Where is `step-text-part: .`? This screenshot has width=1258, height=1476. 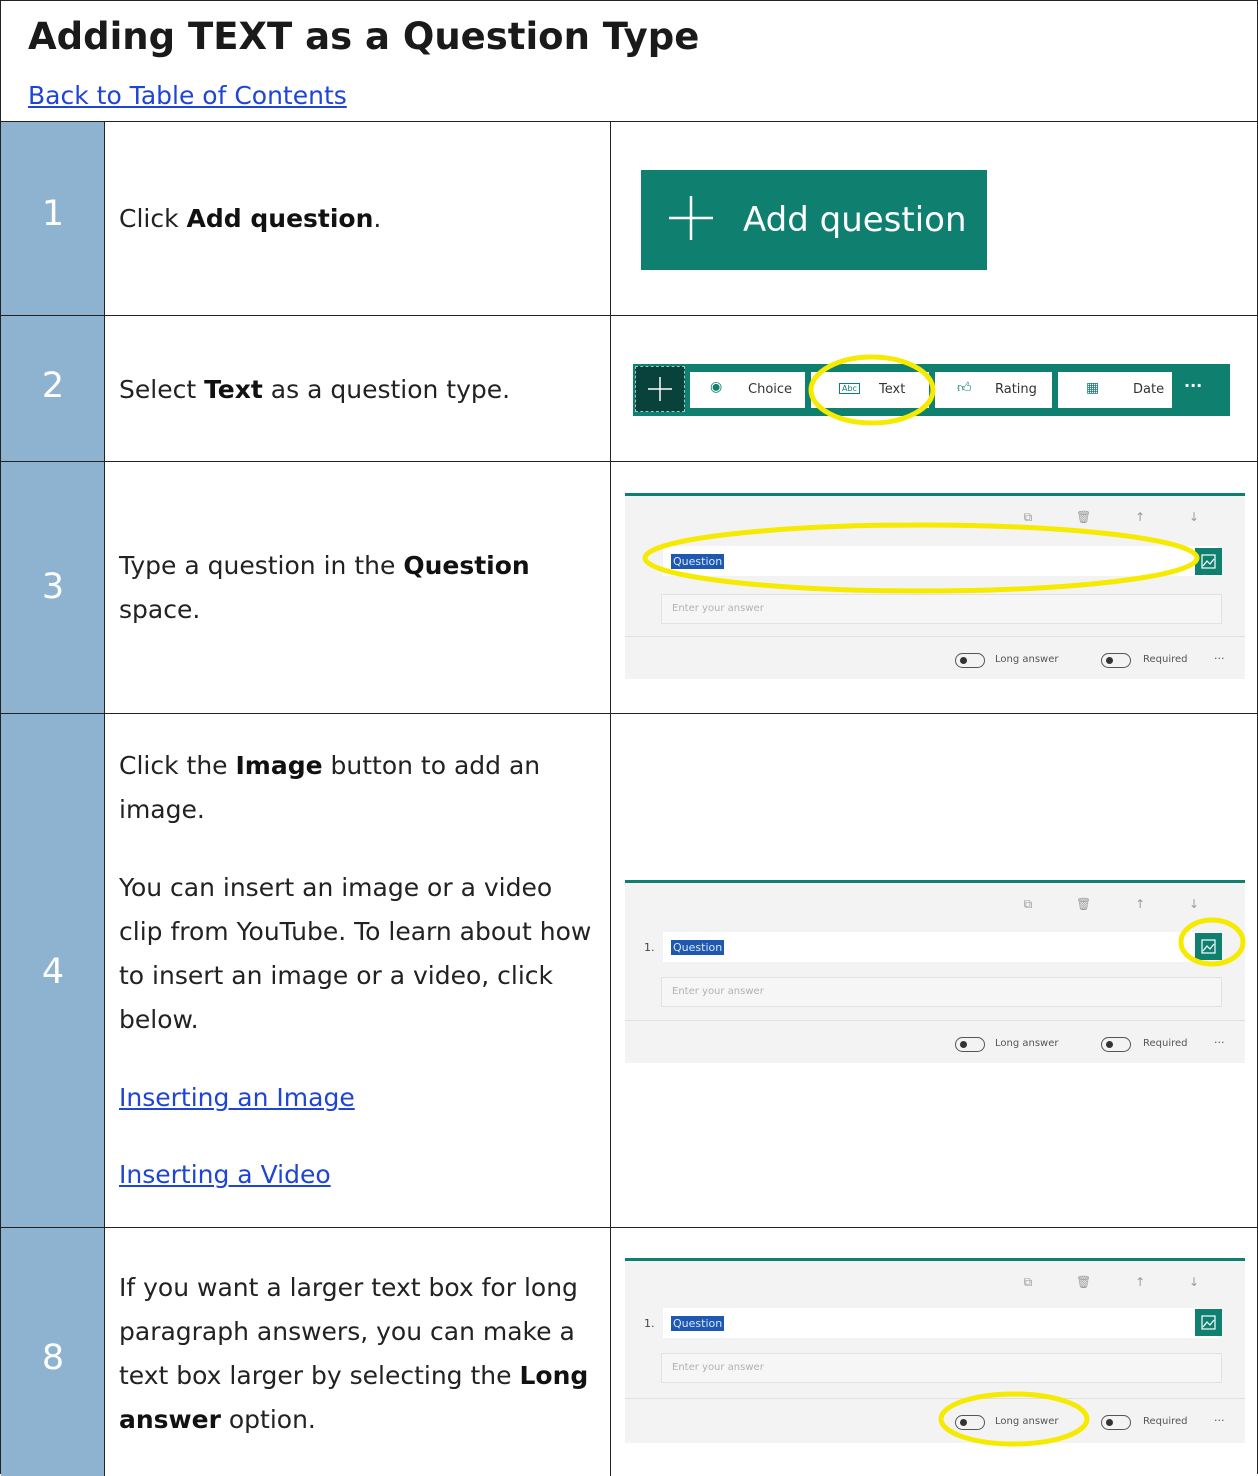 step-text-part: . is located at coordinates (377, 218).